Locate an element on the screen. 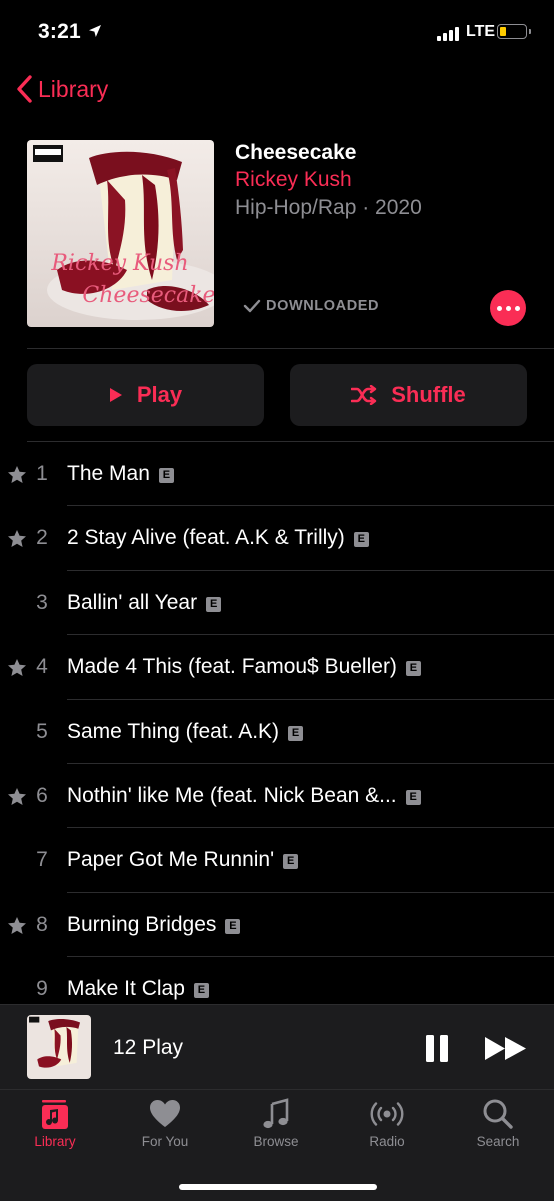 The height and width of the screenshot is (1201, 554). mini-artwork-image is located at coordinates (59, 1047).